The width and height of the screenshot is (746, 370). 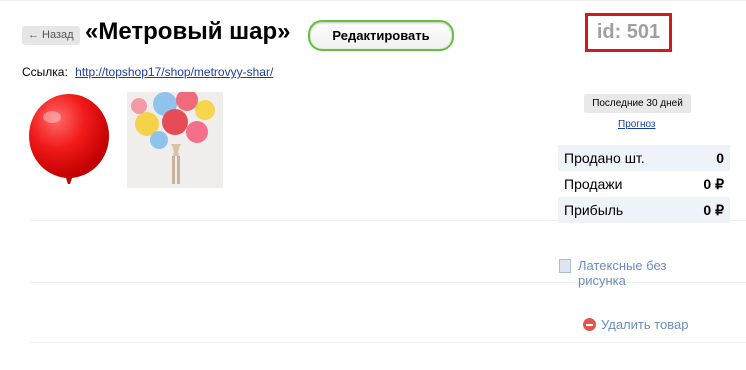 I want to click on page-title: «Метровый шар», so click(x=188, y=31).